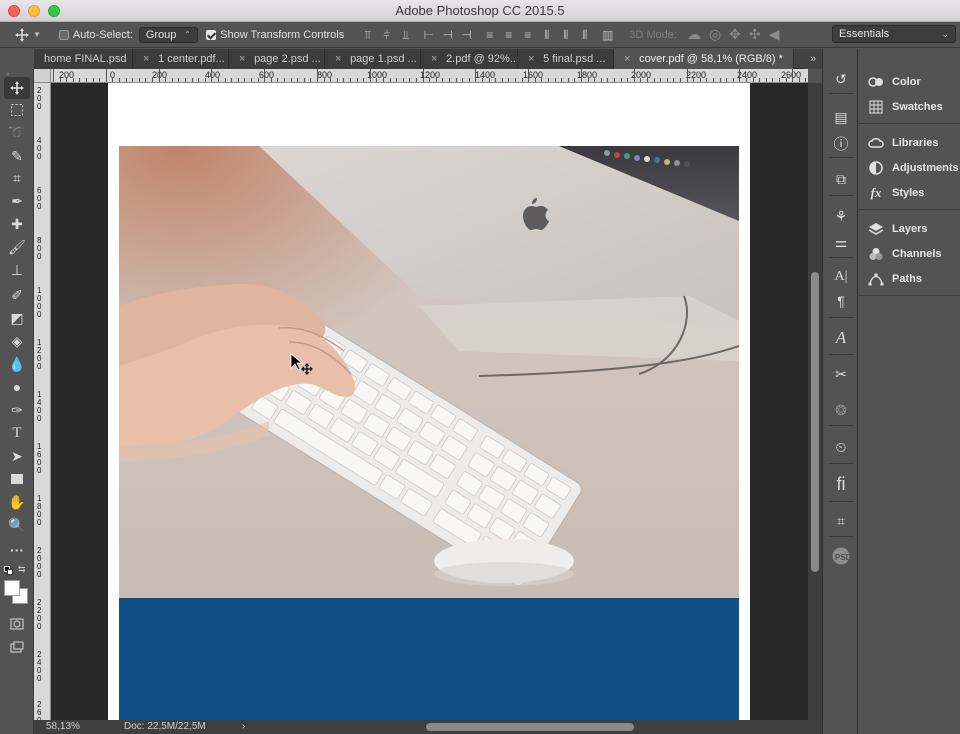 The height and width of the screenshot is (734, 960). Describe the element at coordinates (841, 216) in the screenshot. I see `brush-presets-panel-icon: ⚘` at that location.